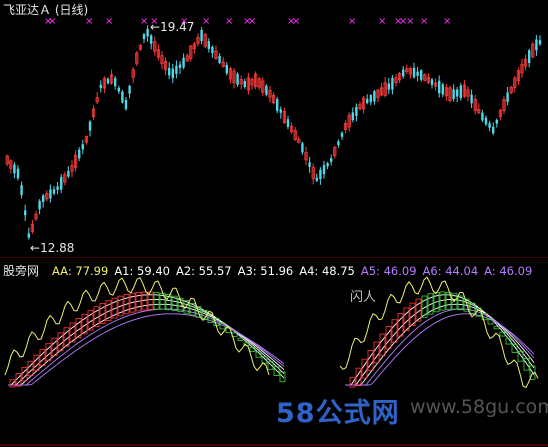  Describe the element at coordinates (388, 271) in the screenshot. I see `readout-item: A5: 46.09` at that location.